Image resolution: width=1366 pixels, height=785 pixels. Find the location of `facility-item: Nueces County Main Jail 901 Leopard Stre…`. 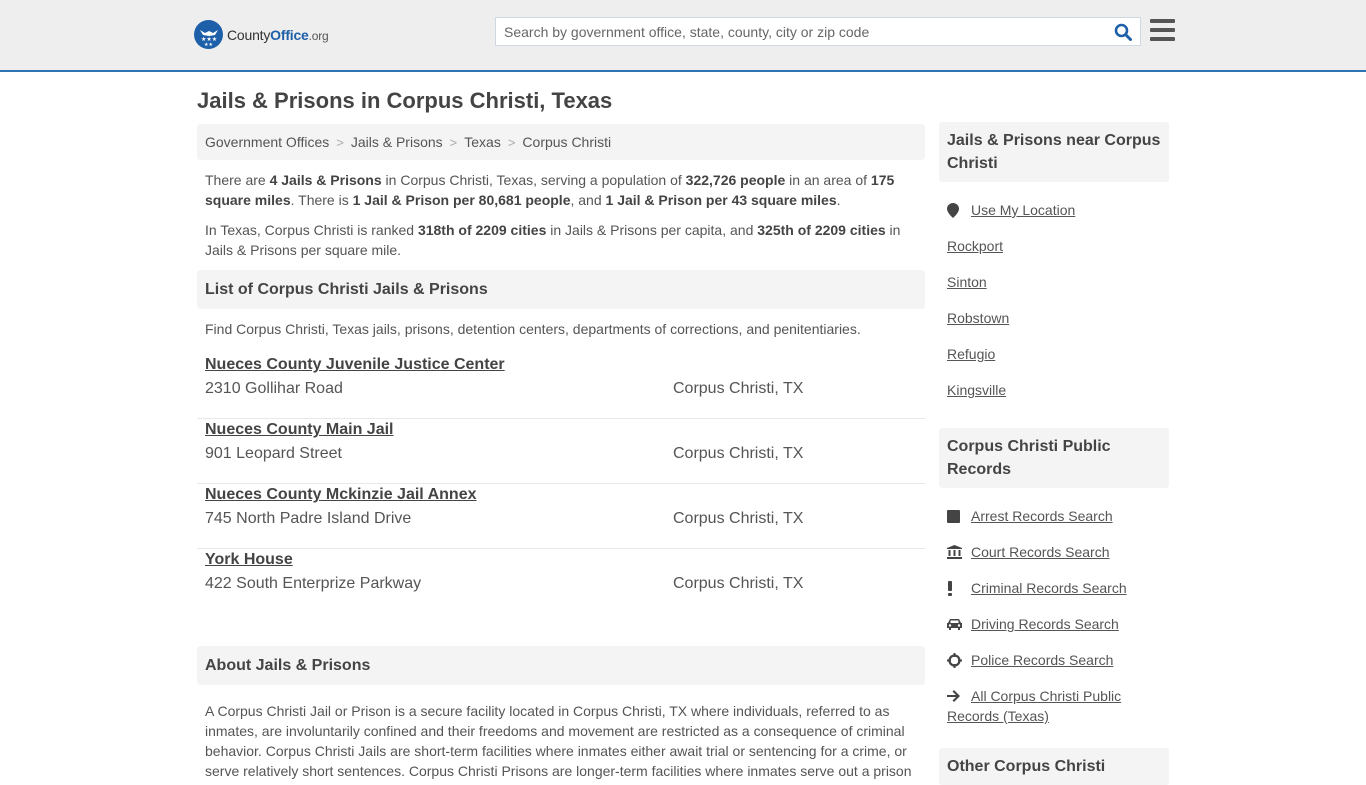

facility-item: Nueces County Main Jail 901 Leopard Stre… is located at coordinates (561, 451).